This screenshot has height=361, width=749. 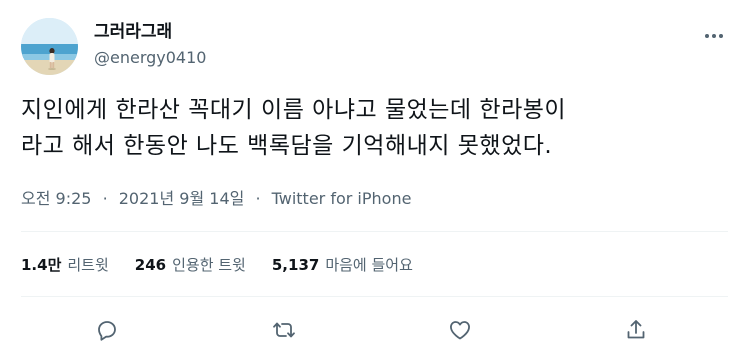 What do you see at coordinates (88, 265) in the screenshot?
I see `retweet-label: 리트윗` at bounding box center [88, 265].